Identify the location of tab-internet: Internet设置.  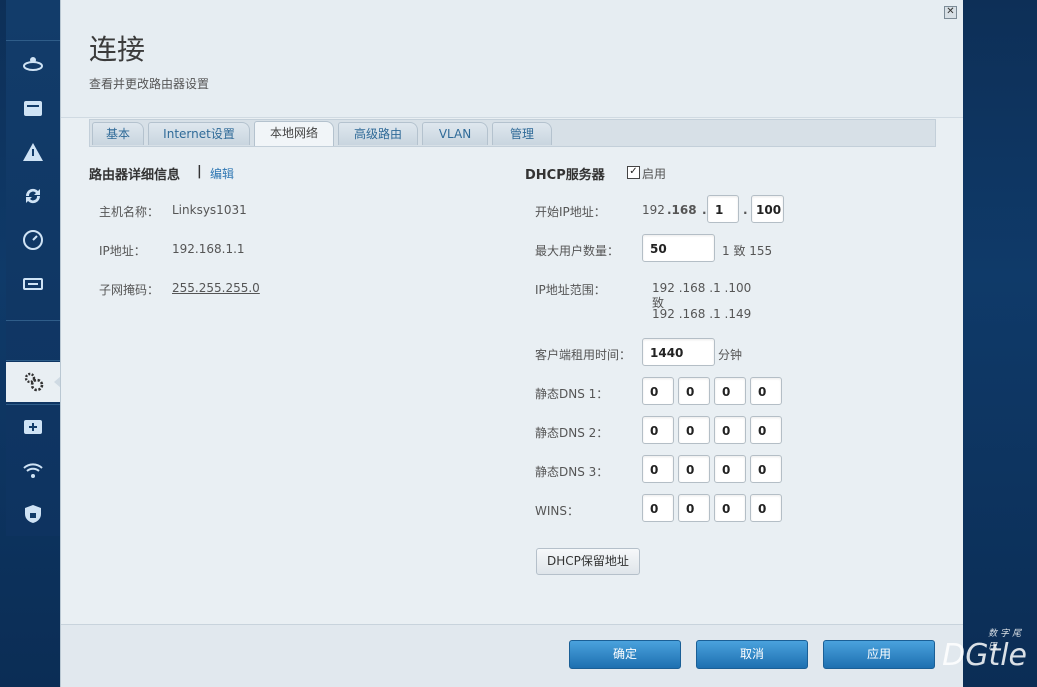
(199, 133).